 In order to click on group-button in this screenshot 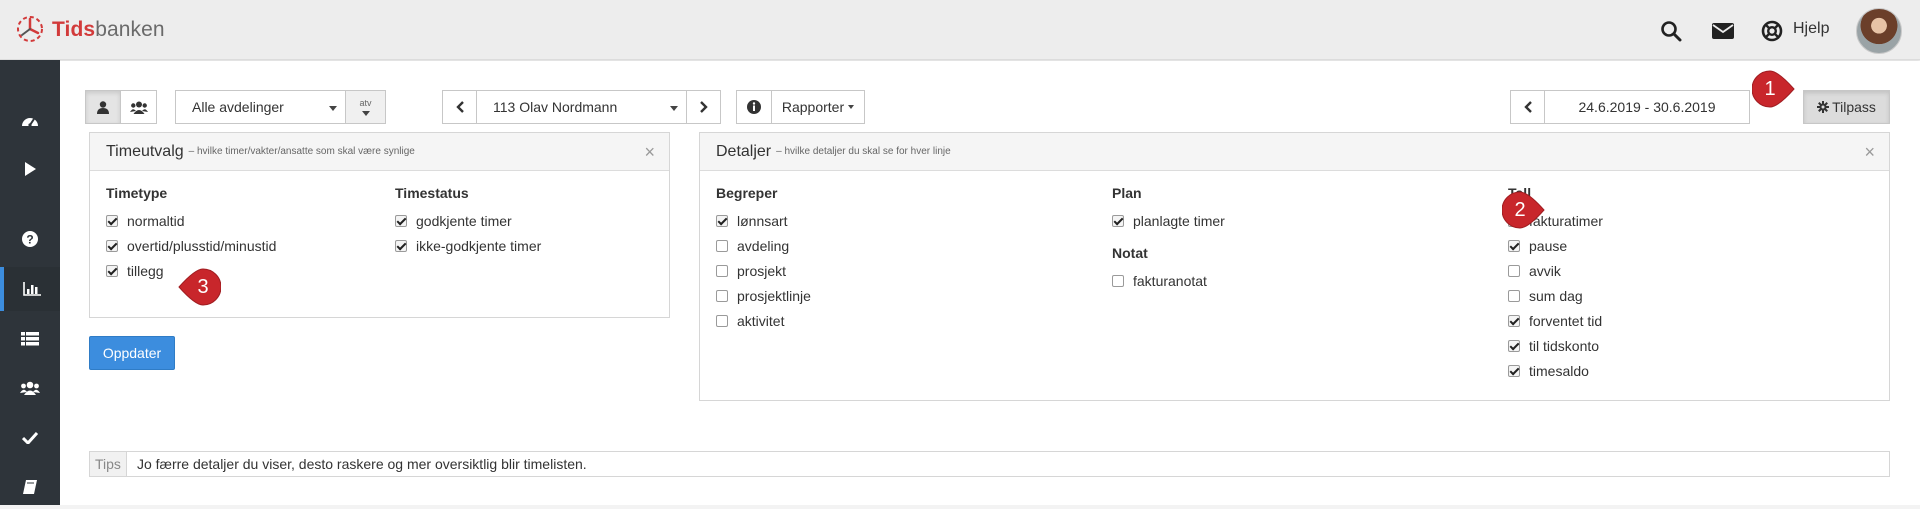, I will do `click(138, 107)`.